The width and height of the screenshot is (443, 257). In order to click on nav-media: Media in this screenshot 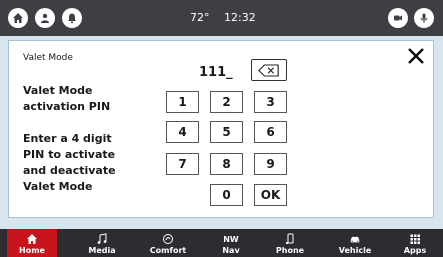, I will do `click(102, 243)`.